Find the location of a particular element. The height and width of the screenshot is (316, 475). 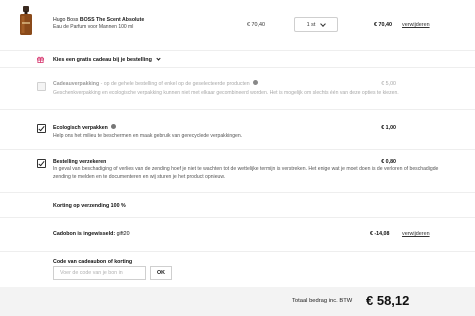

giftcard-label: Cadobon is ingewisseld: gift20 is located at coordinates (91, 234).